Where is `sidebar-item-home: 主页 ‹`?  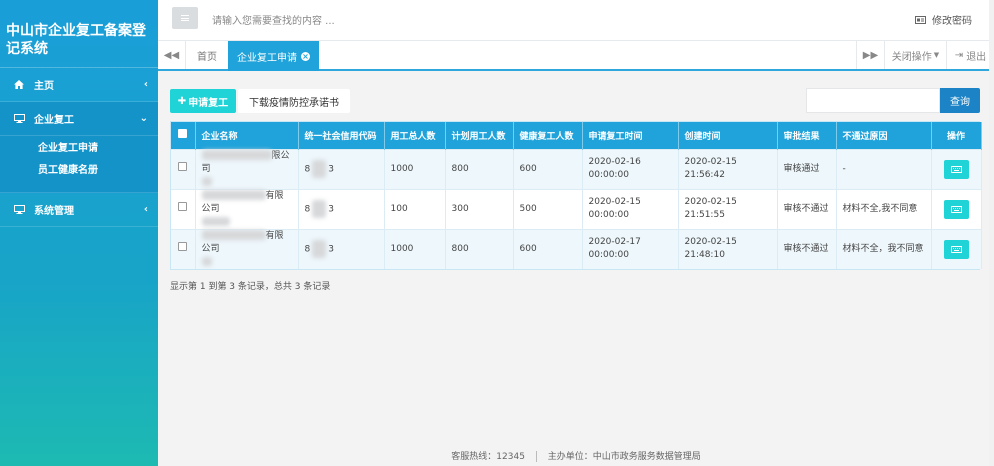
sidebar-item-home: 主页 ‹ is located at coordinates (79, 85).